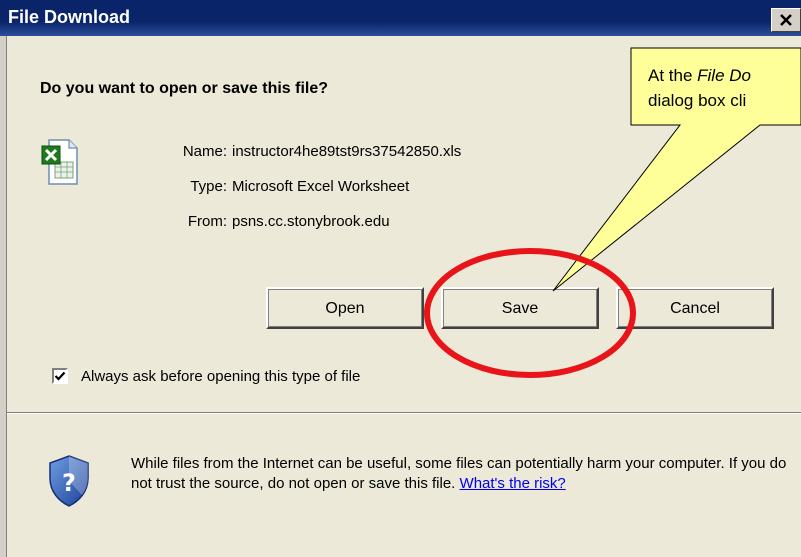 The width and height of the screenshot is (801, 557). What do you see at coordinates (208, 186) in the screenshot?
I see `type-label: Type:` at bounding box center [208, 186].